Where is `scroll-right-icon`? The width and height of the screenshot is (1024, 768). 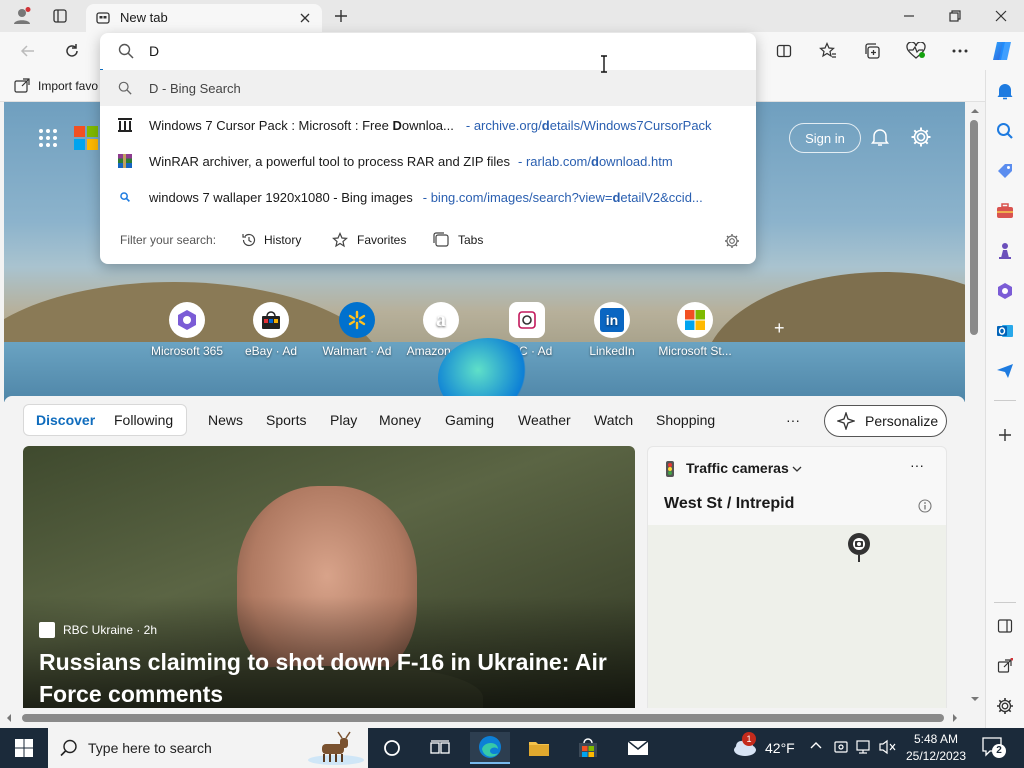
scroll-right-icon is located at coordinates (955, 718).